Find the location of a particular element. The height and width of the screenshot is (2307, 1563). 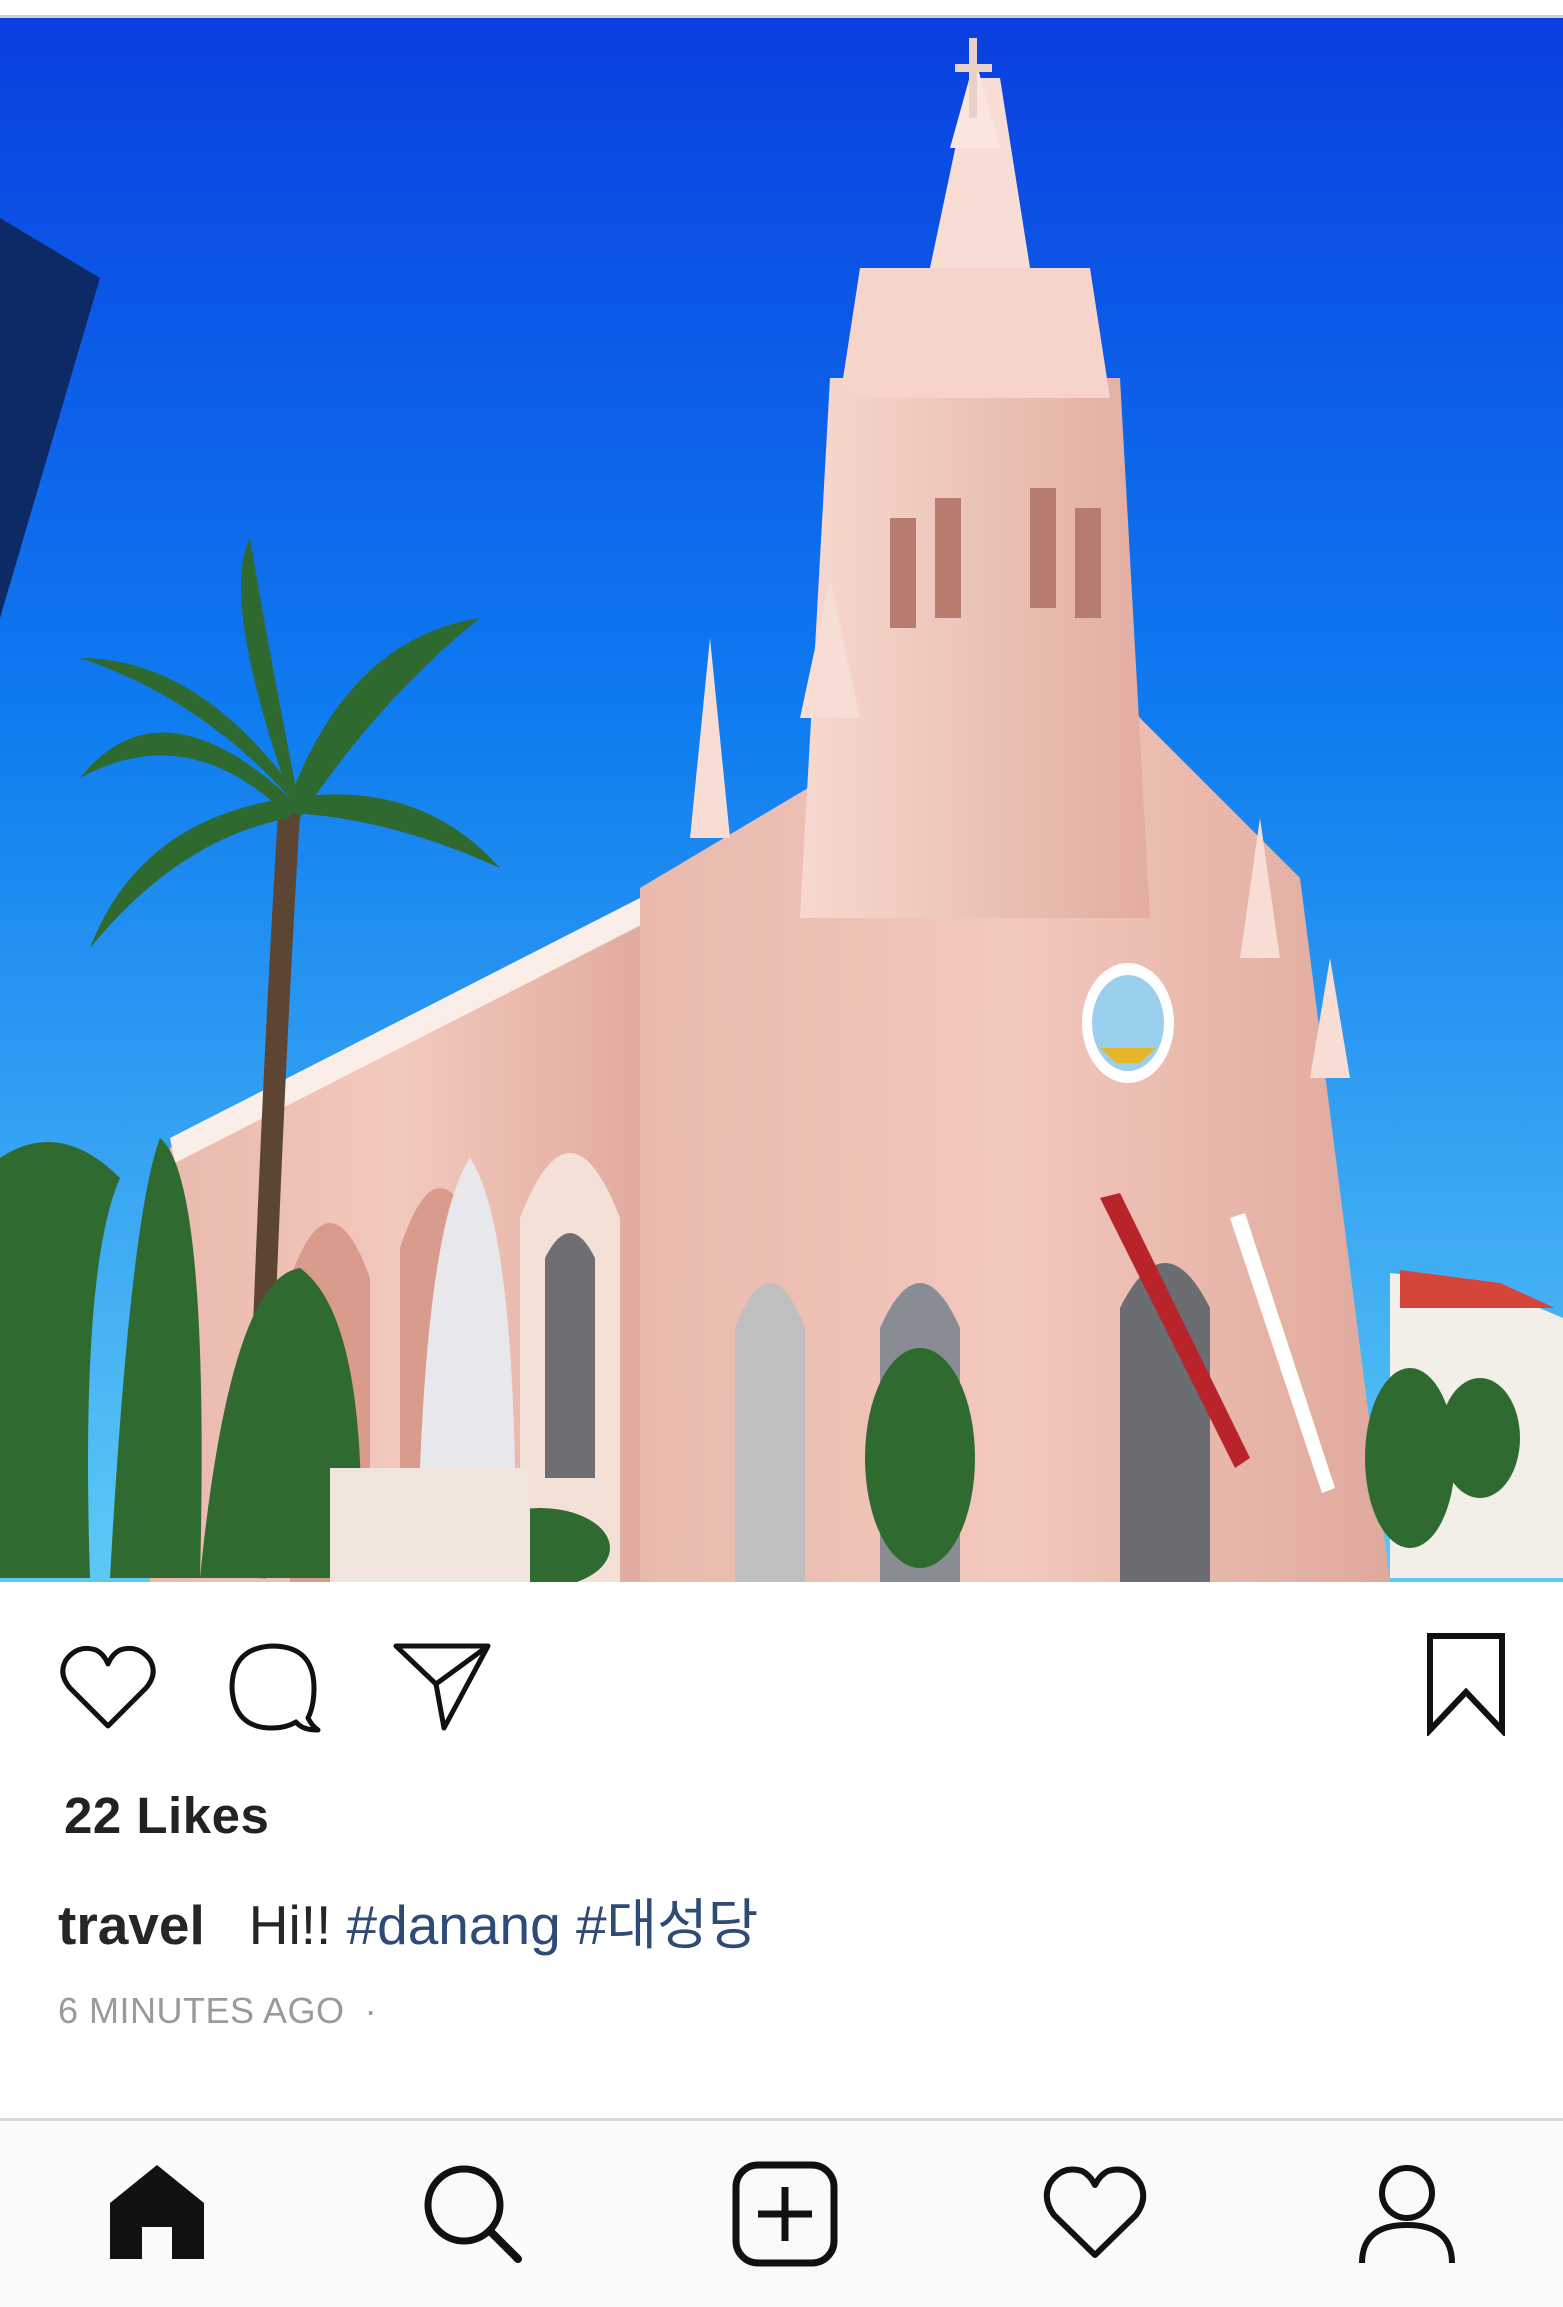

top-border is located at coordinates (781, 9).